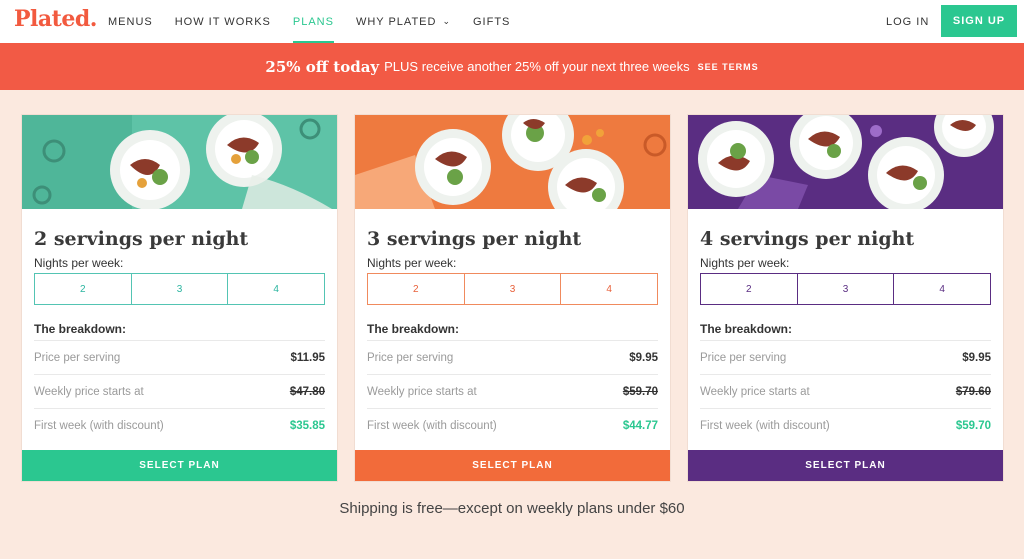 This screenshot has height=559, width=1024. What do you see at coordinates (130, 21) in the screenshot?
I see `nav-item-menus: MENUS` at bounding box center [130, 21].